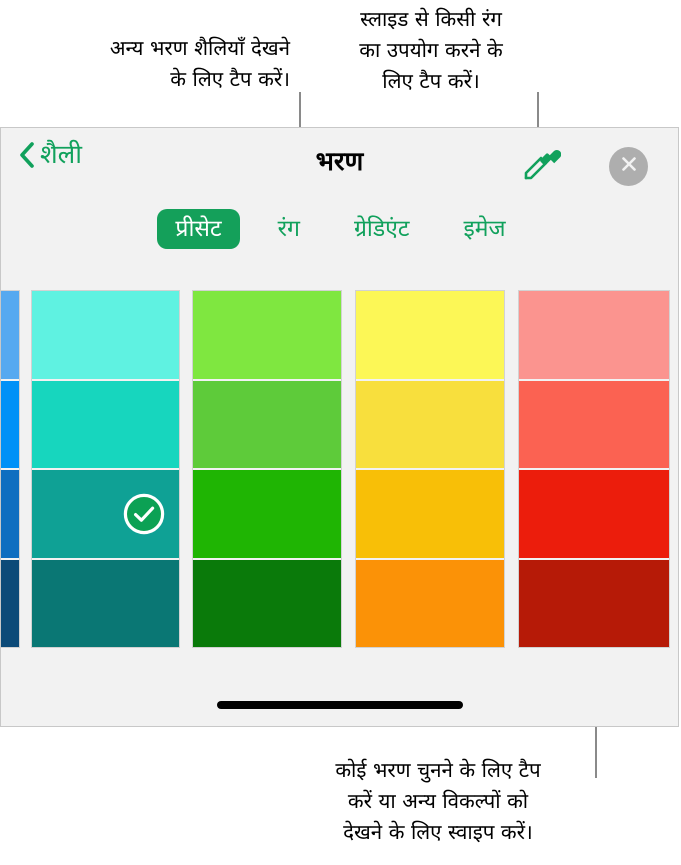  I want to click on swatch-column-yellow, so click(430, 469).